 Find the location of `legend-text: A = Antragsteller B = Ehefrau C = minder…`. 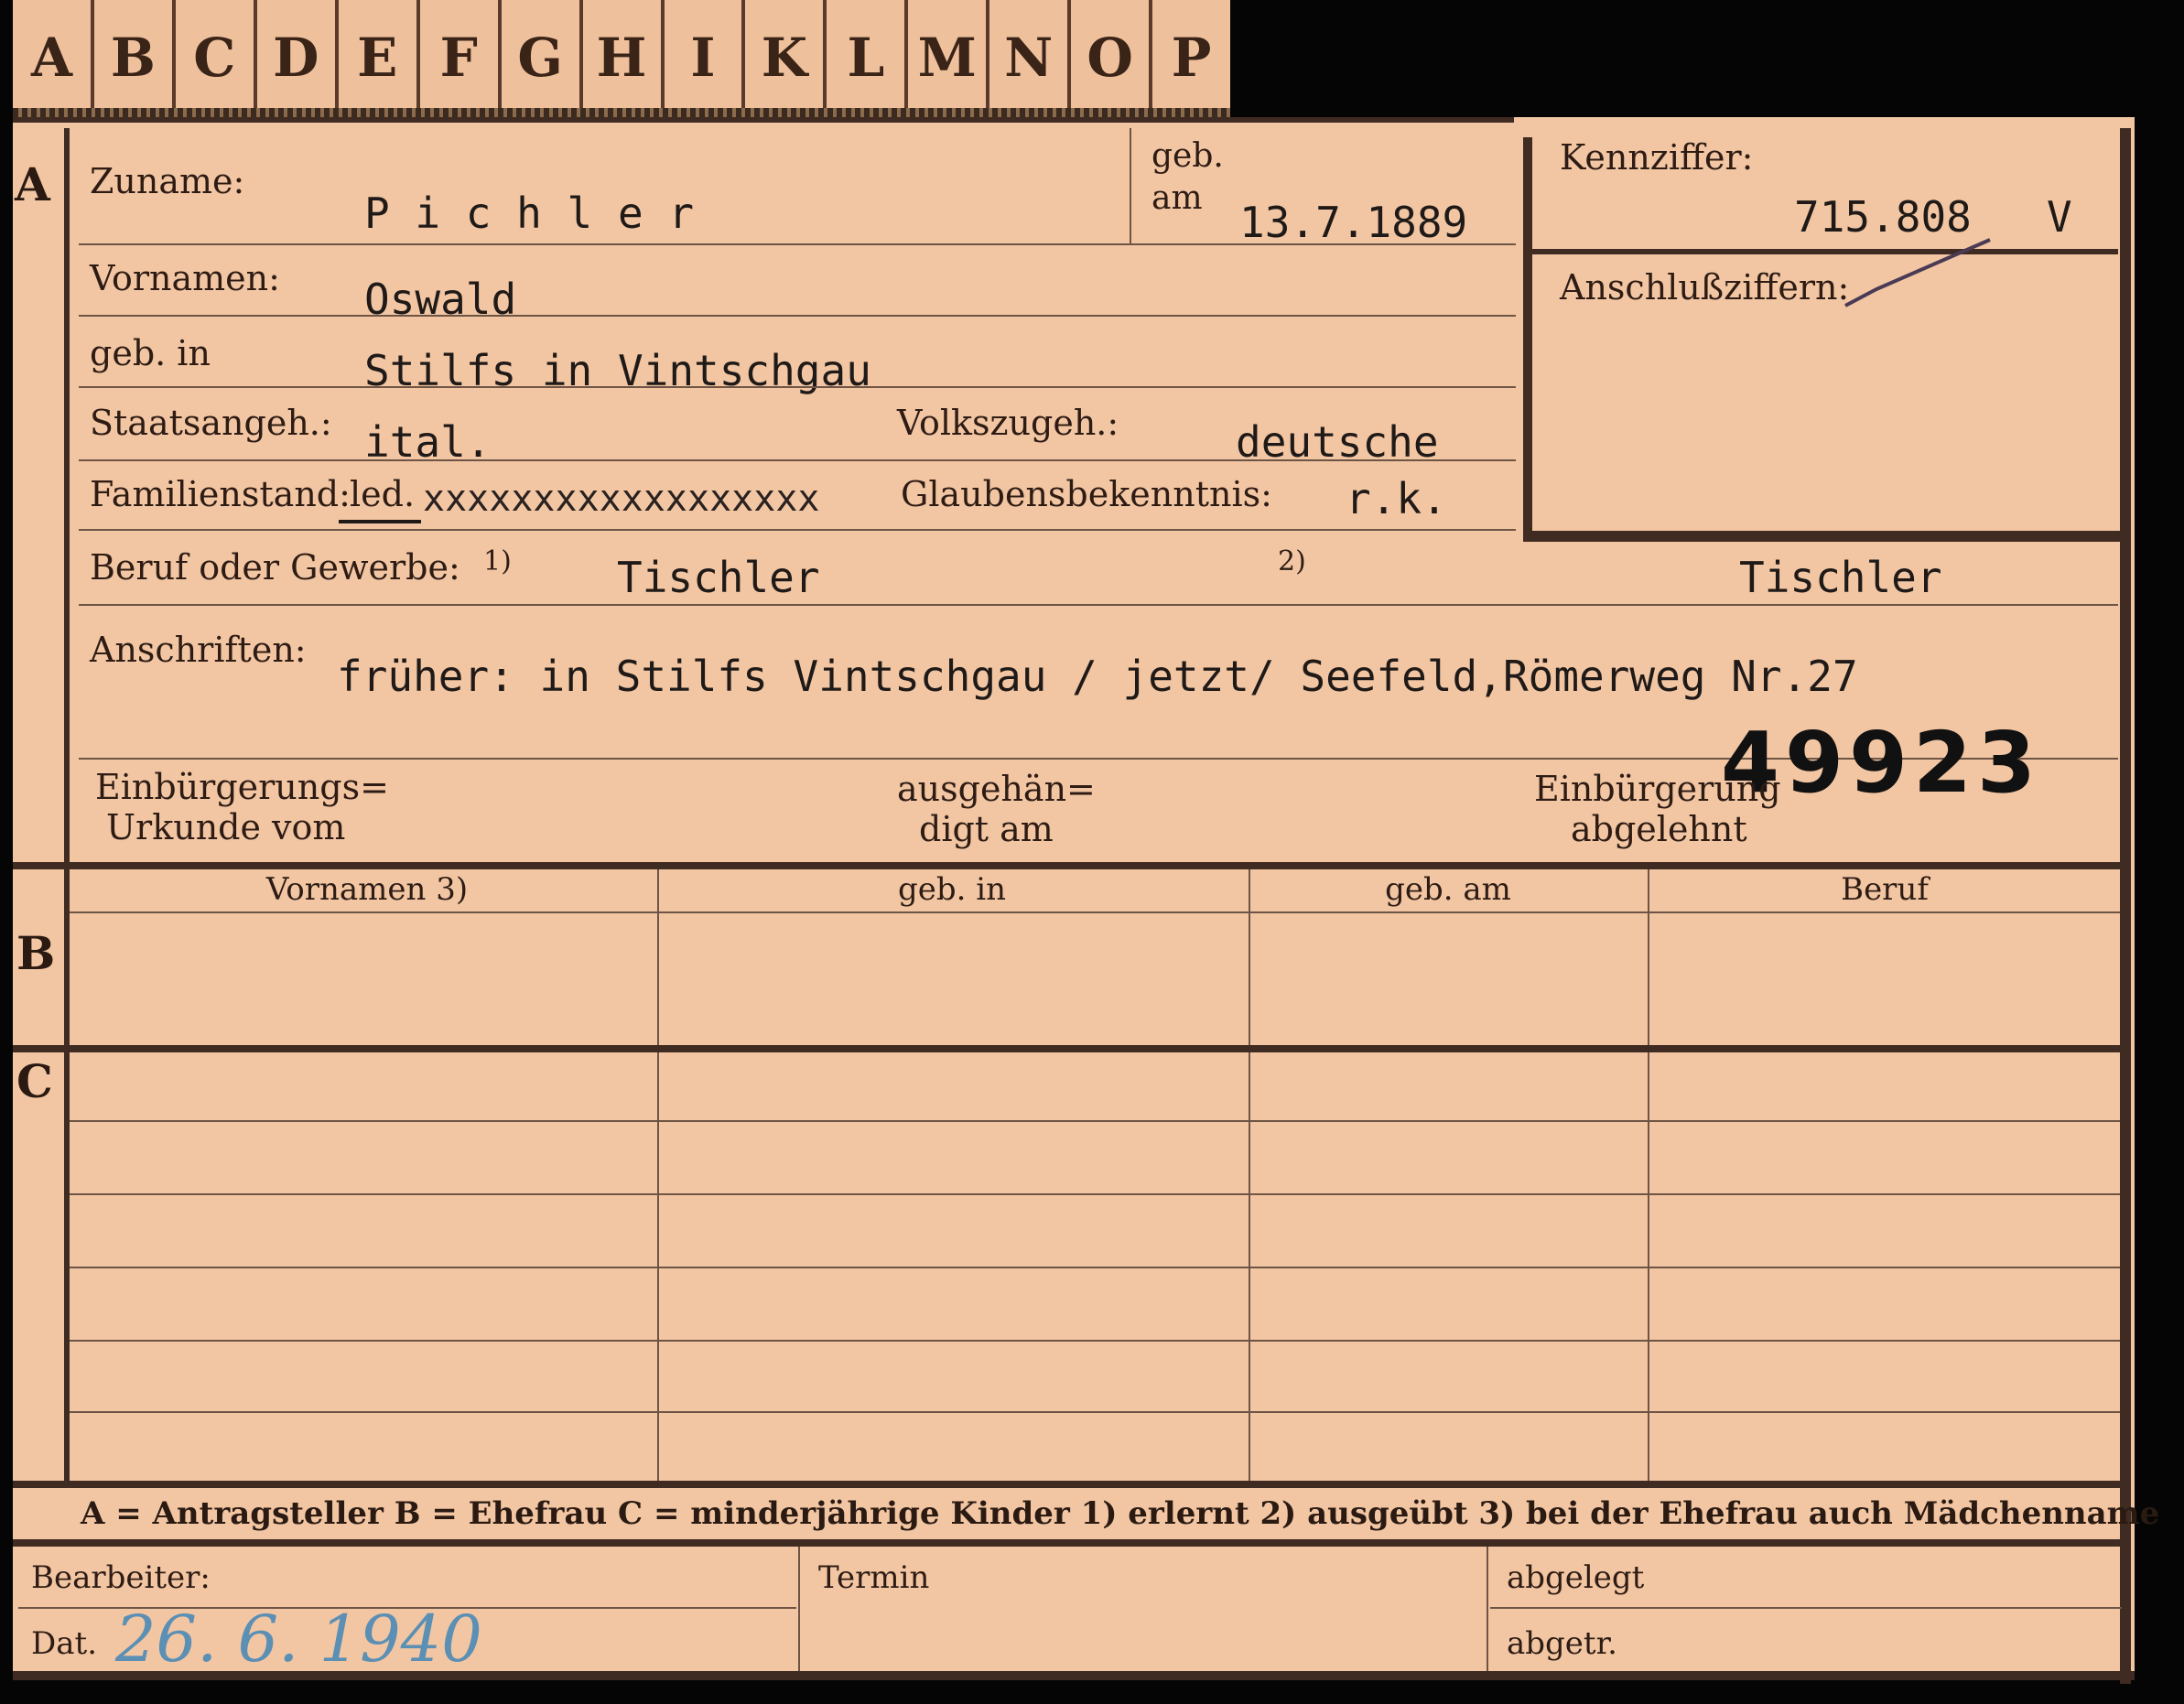

legend-text: A = Antragsteller B = Ehefrau C = minder… is located at coordinates (1120, 1513).